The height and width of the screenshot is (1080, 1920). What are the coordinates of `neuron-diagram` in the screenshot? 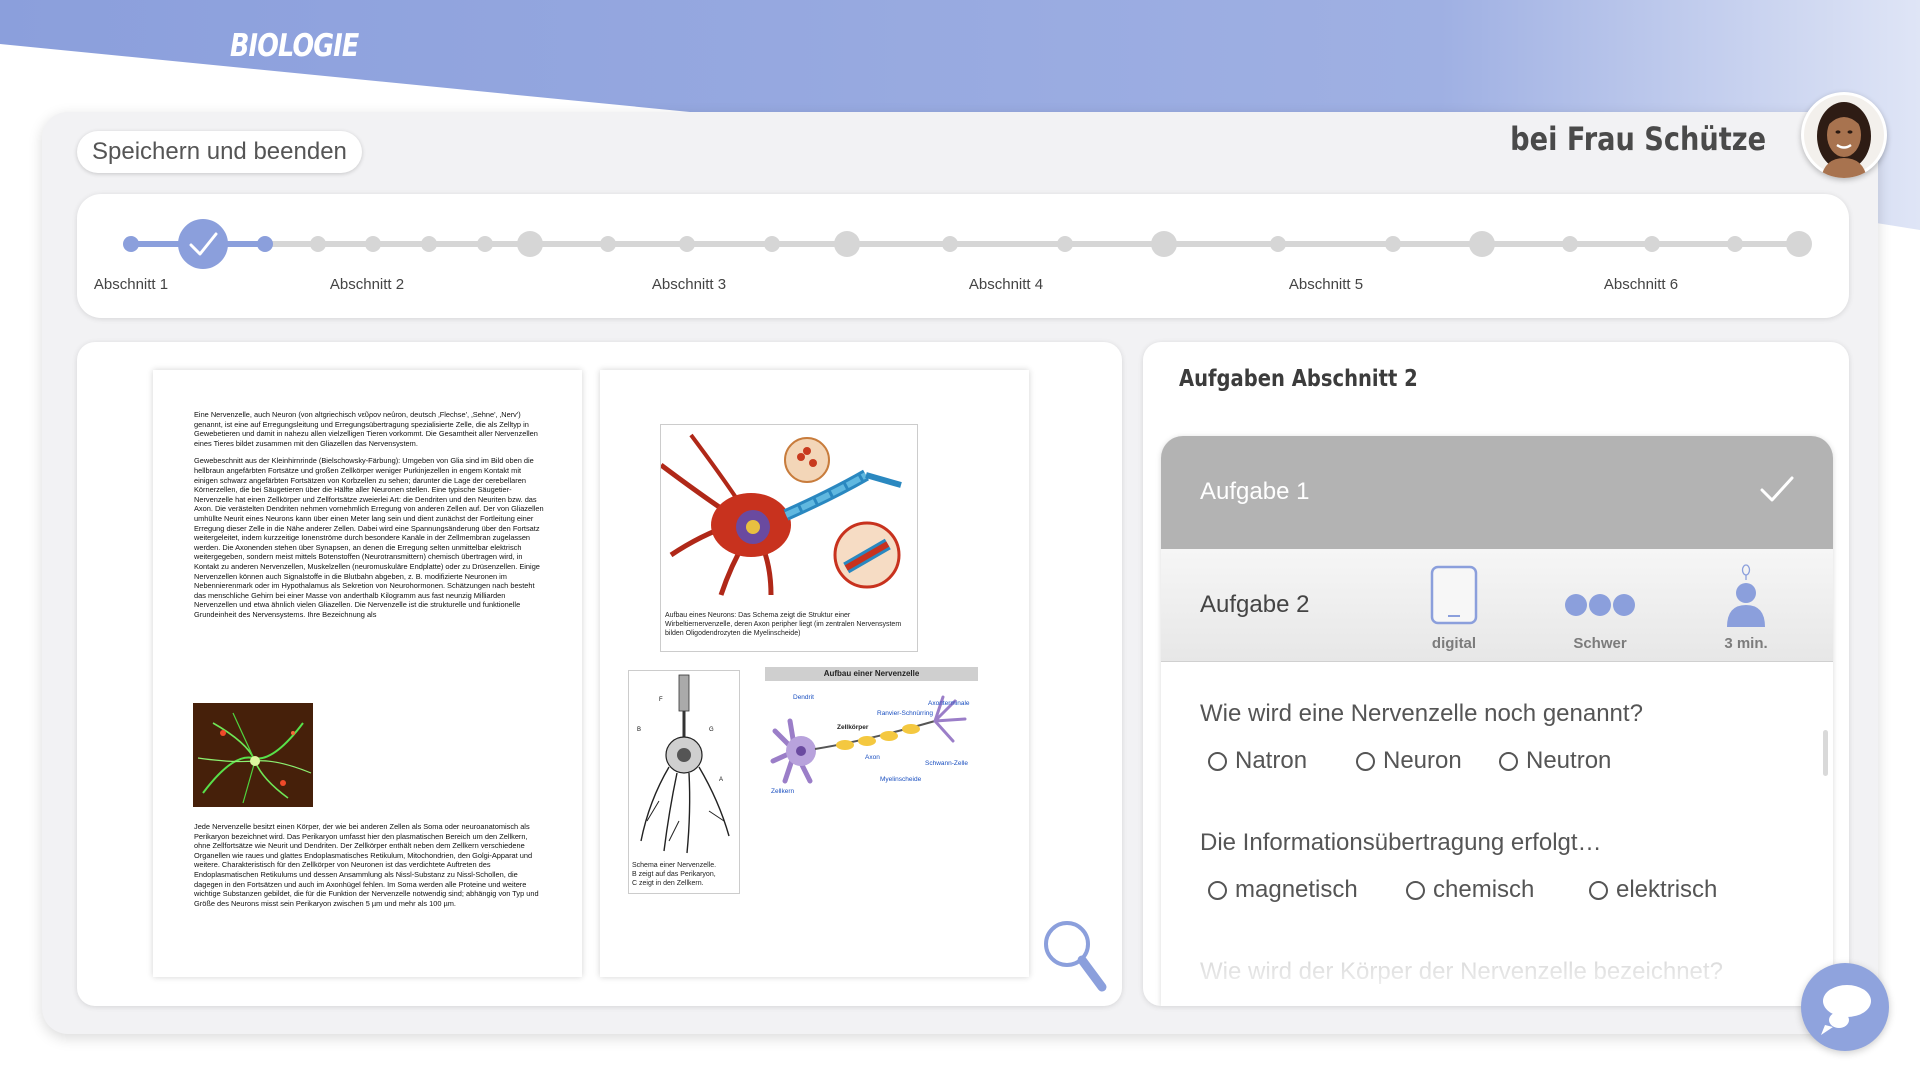 It's located at (788, 515).